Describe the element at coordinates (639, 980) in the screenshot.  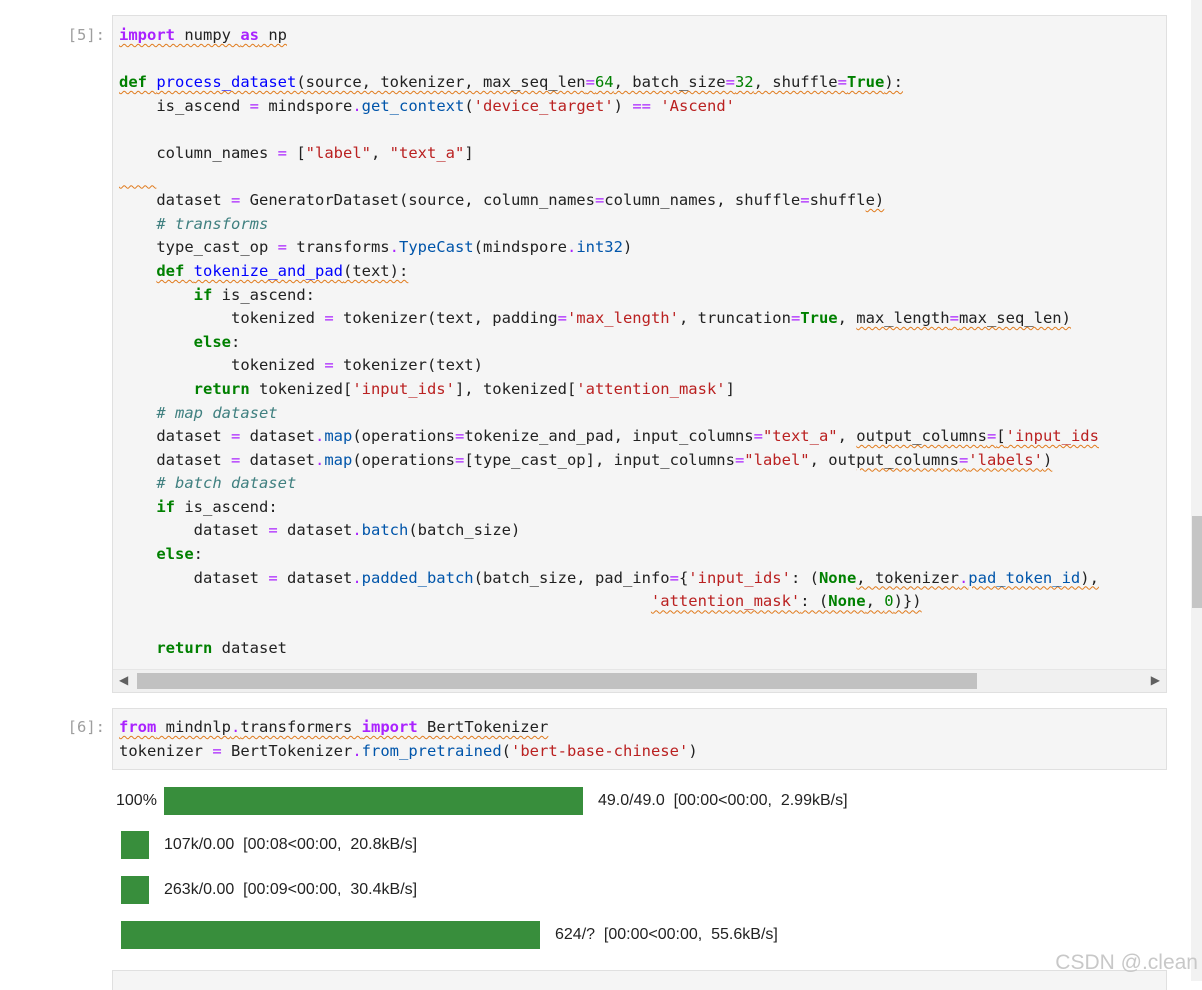
I see `code-cell-next` at that location.